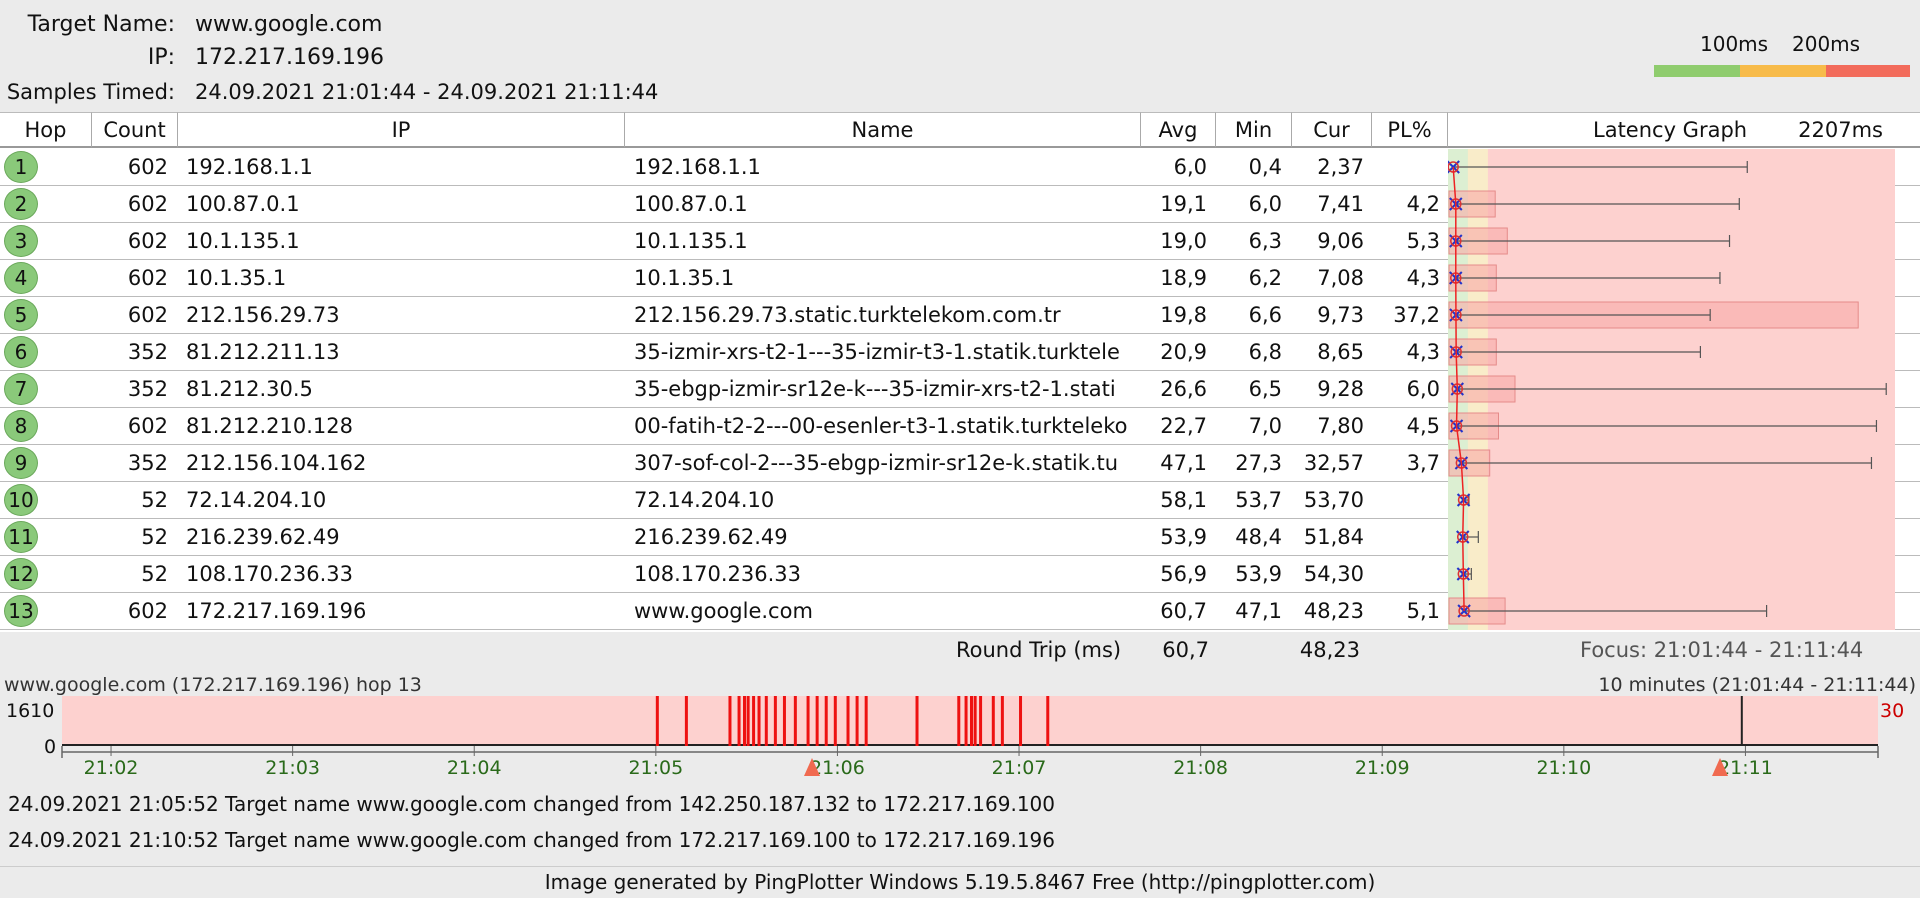  I want to click on timeline-tick-label: 21:03, so click(292, 768).